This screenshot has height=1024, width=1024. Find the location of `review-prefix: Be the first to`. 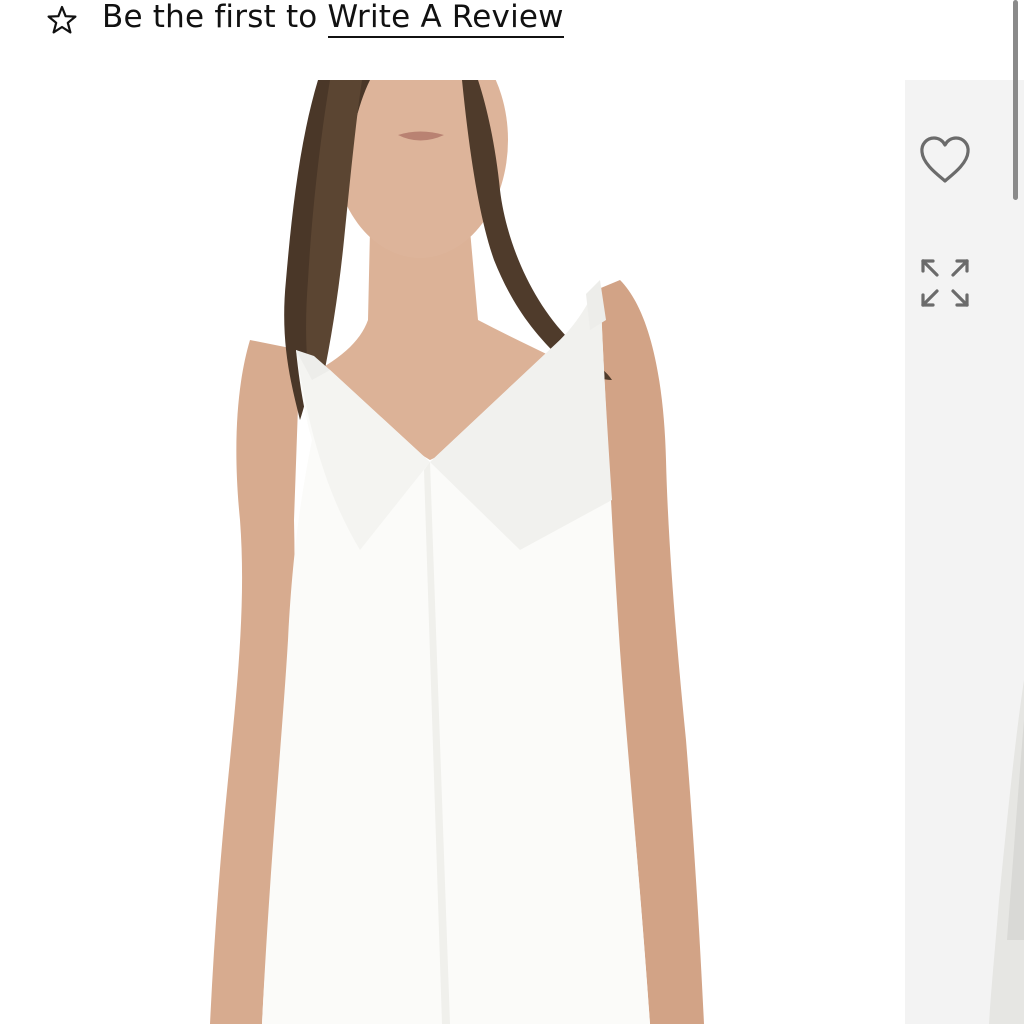

review-prefix: Be the first to is located at coordinates (210, 17).